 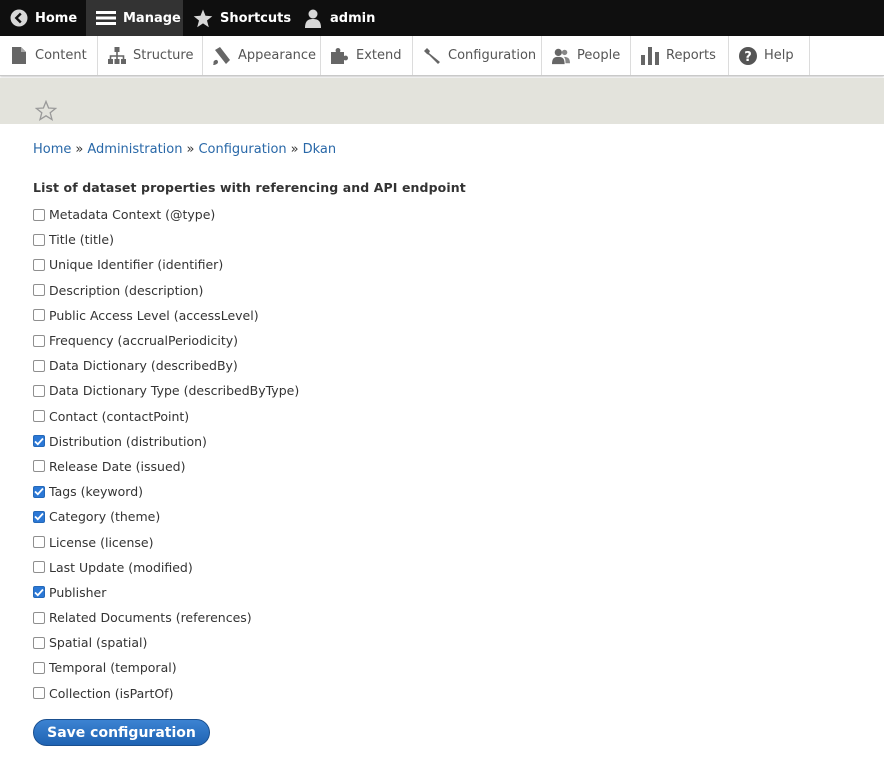 I want to click on property-label: Public Access Level (accessLevel), so click(x=154, y=315).